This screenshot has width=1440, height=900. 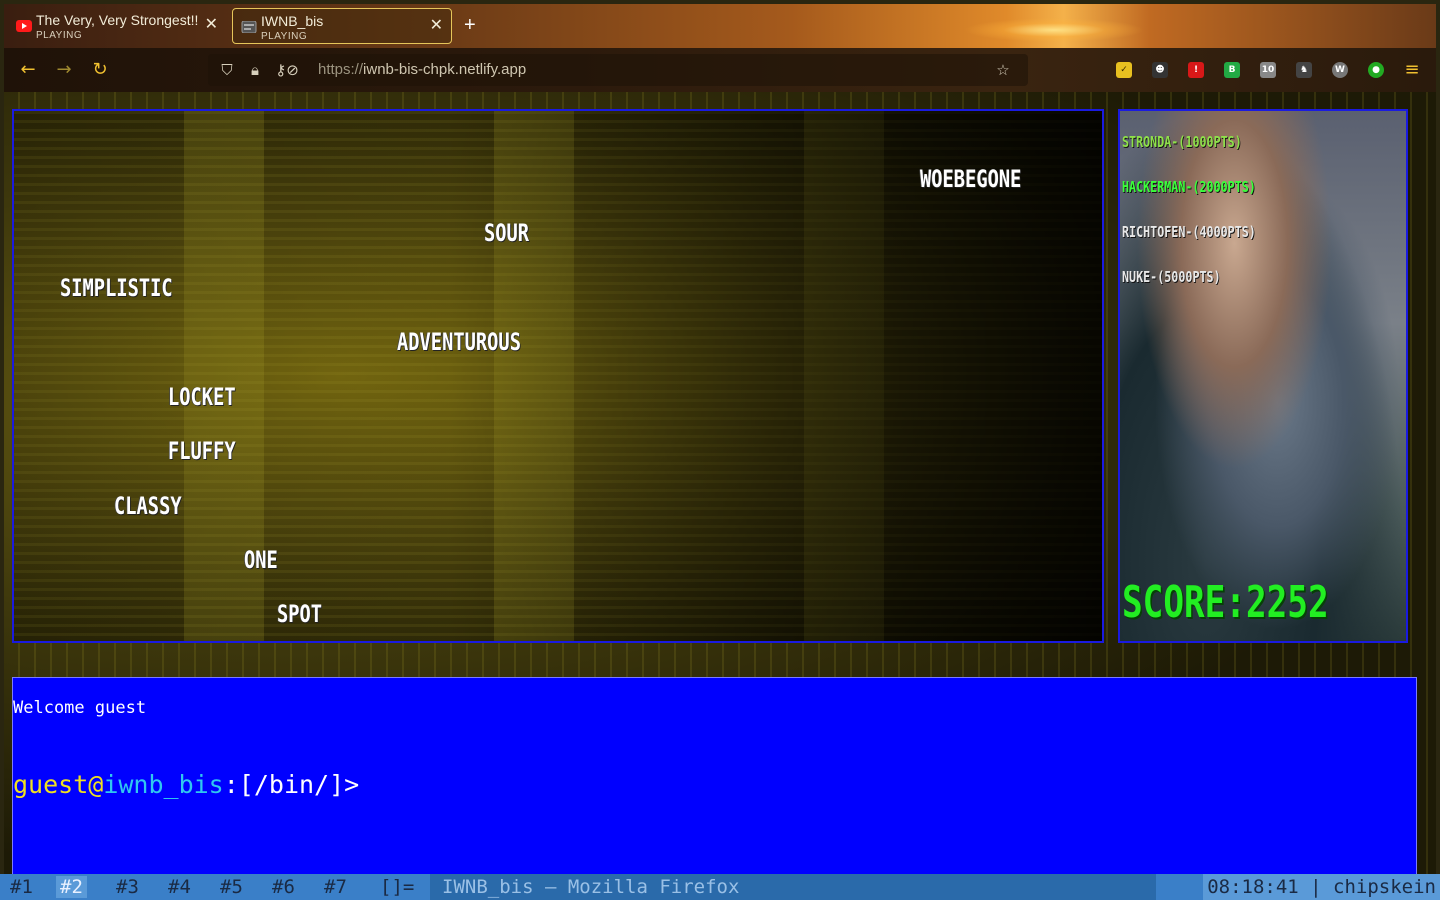 I want to click on prompt-at: @, so click(x=96, y=784).